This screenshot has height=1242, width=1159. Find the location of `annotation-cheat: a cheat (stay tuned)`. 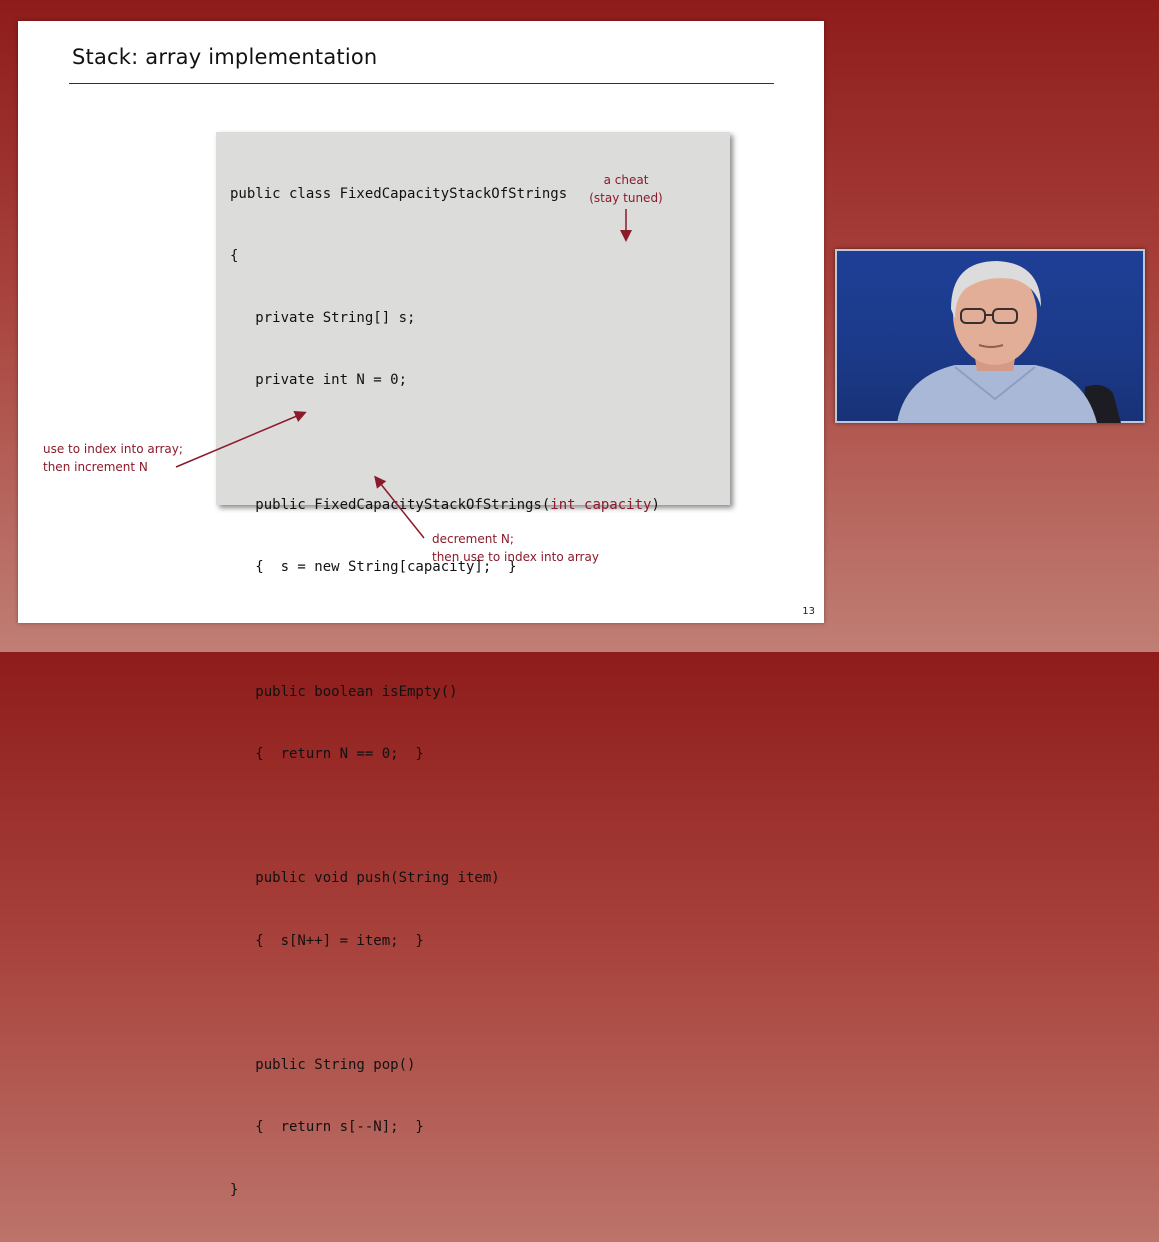

annotation-cheat: a cheat (stay tuned) is located at coordinates (626, 189).